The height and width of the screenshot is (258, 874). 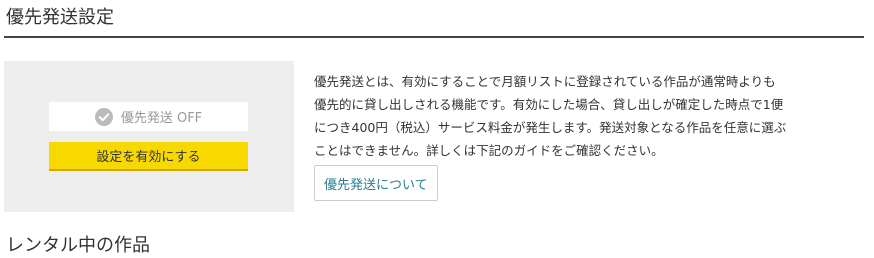 I want to click on priority-shipping-guide-link: 優先発送について, so click(x=376, y=183).